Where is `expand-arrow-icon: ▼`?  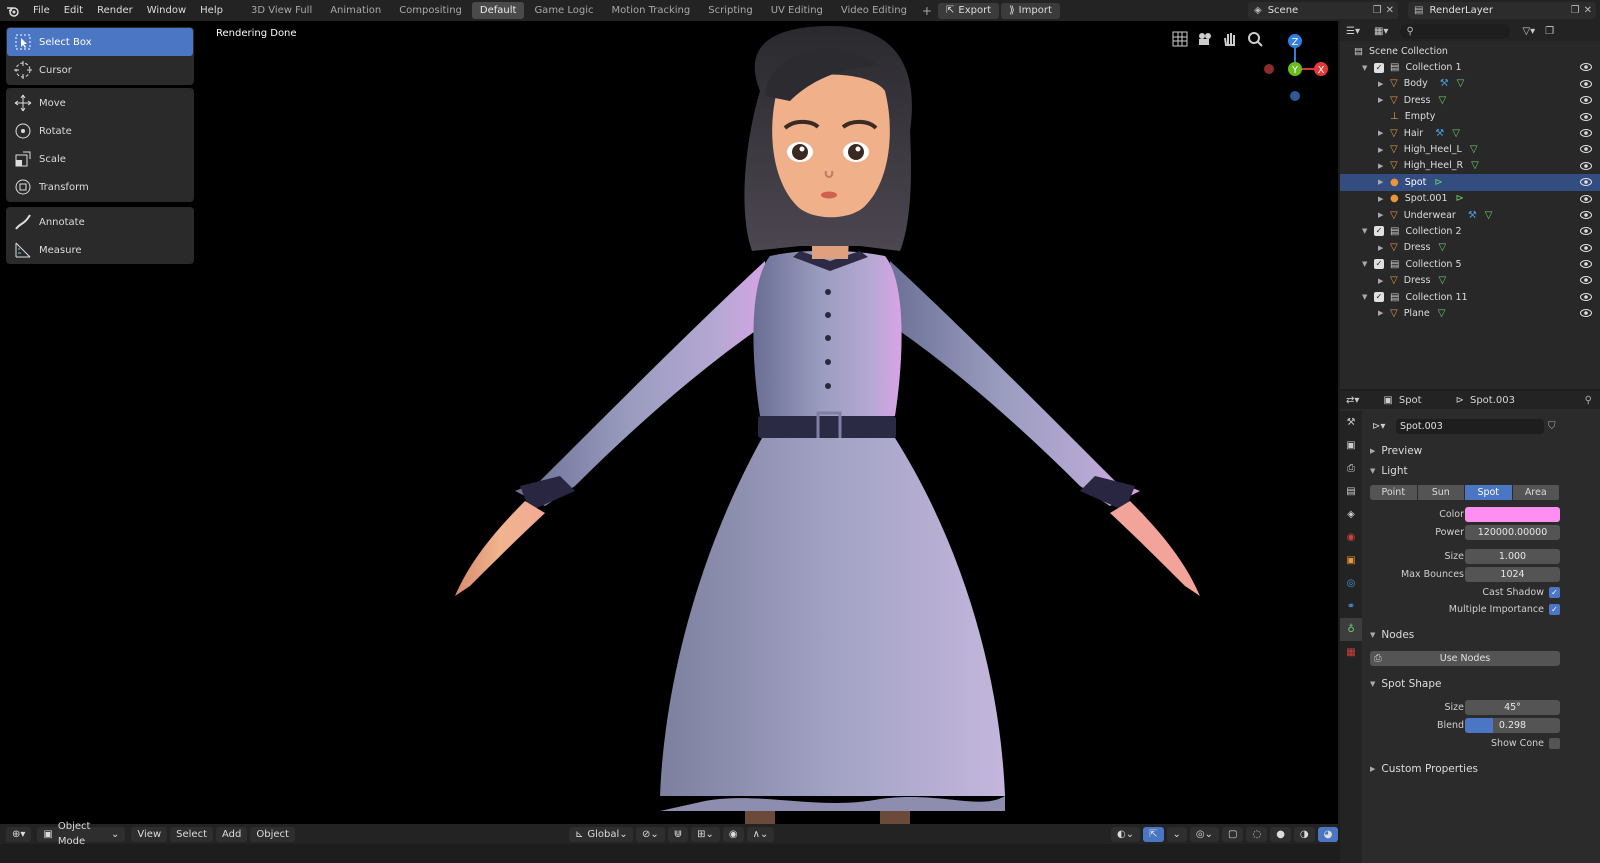 expand-arrow-icon: ▼ is located at coordinates (1368, 297).